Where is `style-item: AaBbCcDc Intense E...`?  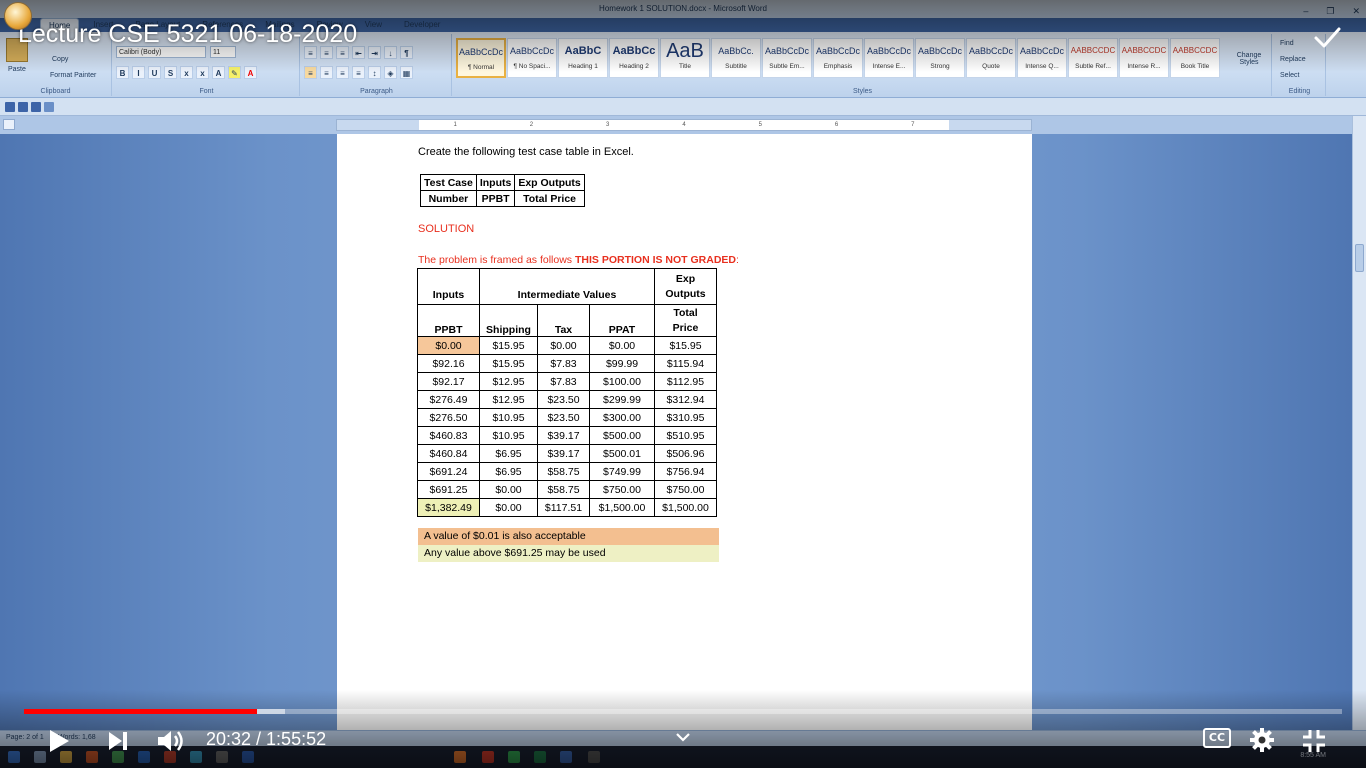 style-item: AaBbCcDc Intense E... is located at coordinates (889, 58).